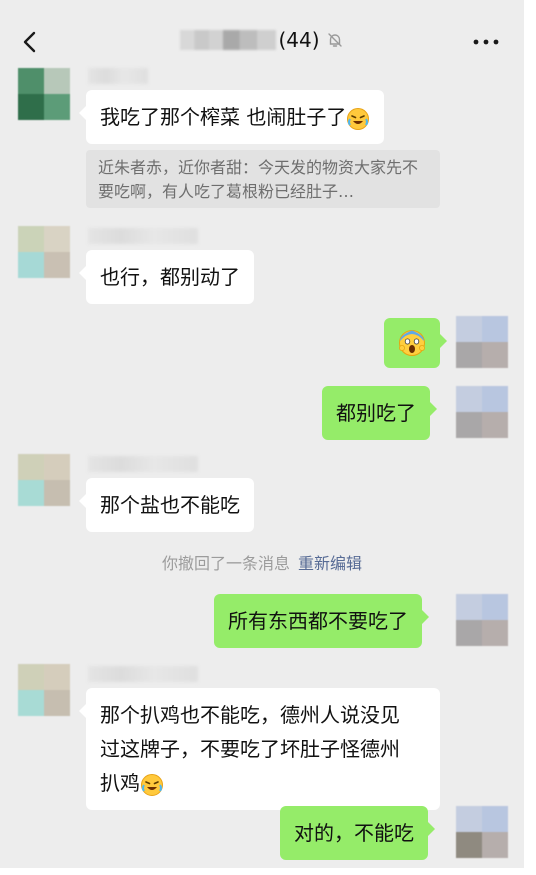  Describe the element at coordinates (318, 621) in the screenshot. I see `message-text: 所有东西都不要吃了` at that location.